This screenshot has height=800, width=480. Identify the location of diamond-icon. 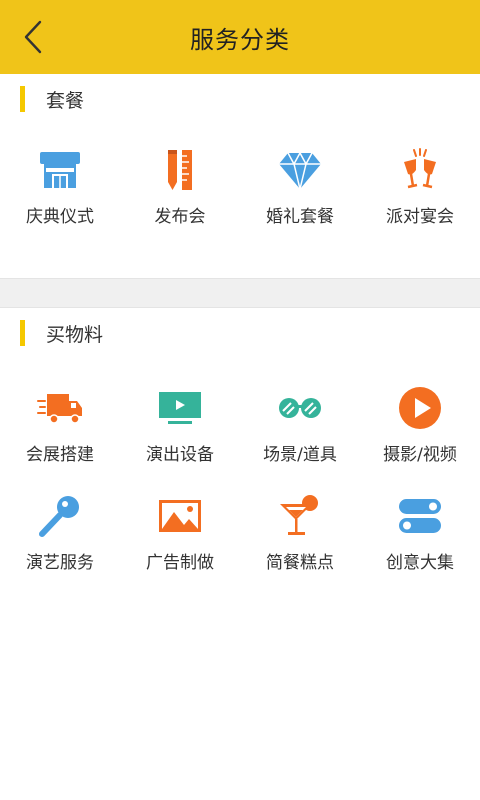
(300, 170).